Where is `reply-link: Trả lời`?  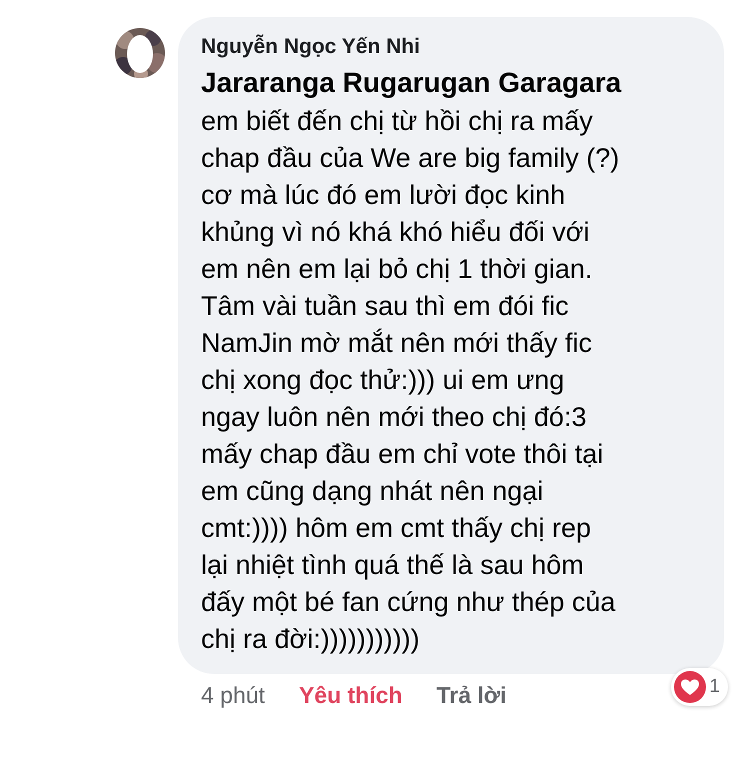
reply-link: Trả lời is located at coordinates (471, 695).